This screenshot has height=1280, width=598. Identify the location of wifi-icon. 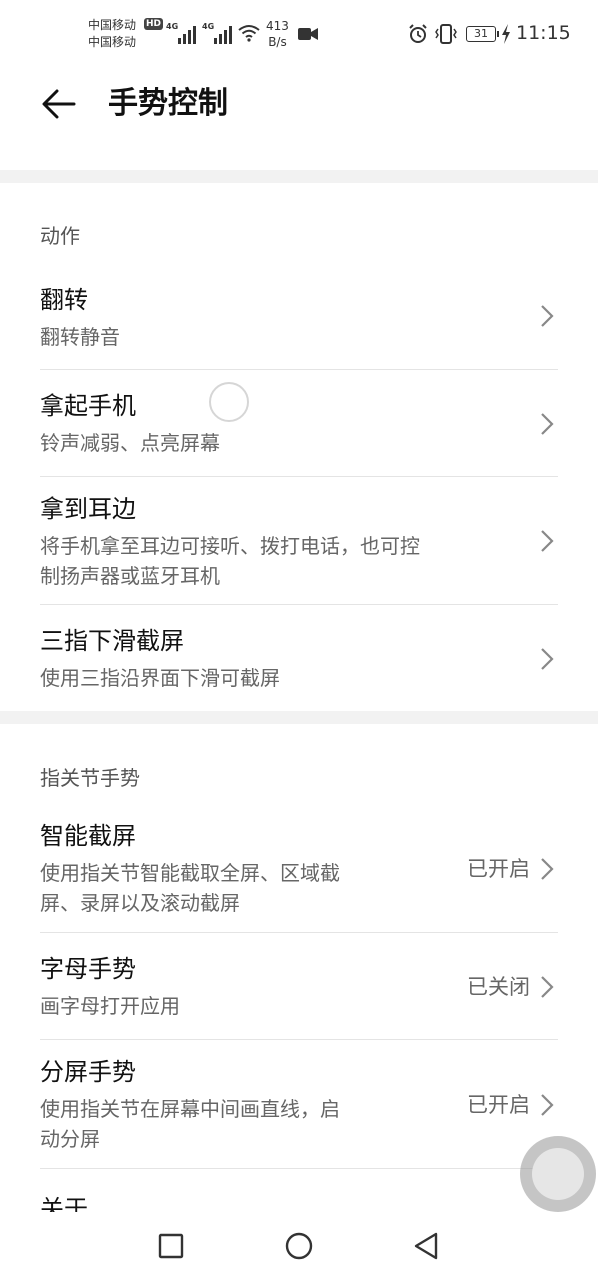
(249, 33).